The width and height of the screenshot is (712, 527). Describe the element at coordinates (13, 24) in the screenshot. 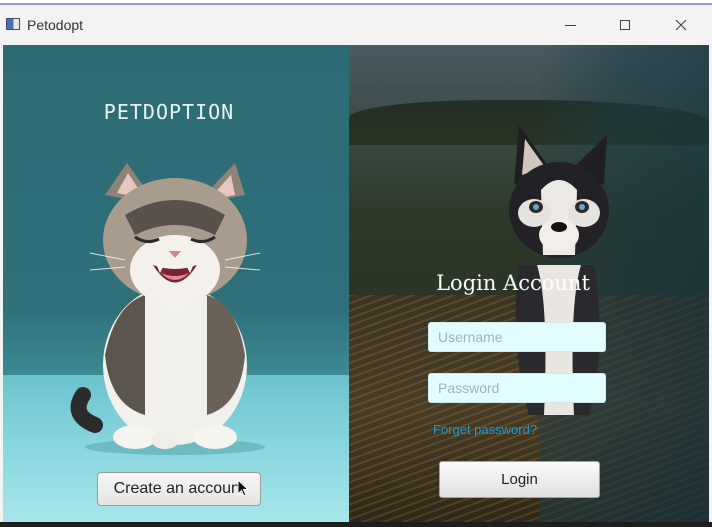

I see `app-window-icon` at that location.